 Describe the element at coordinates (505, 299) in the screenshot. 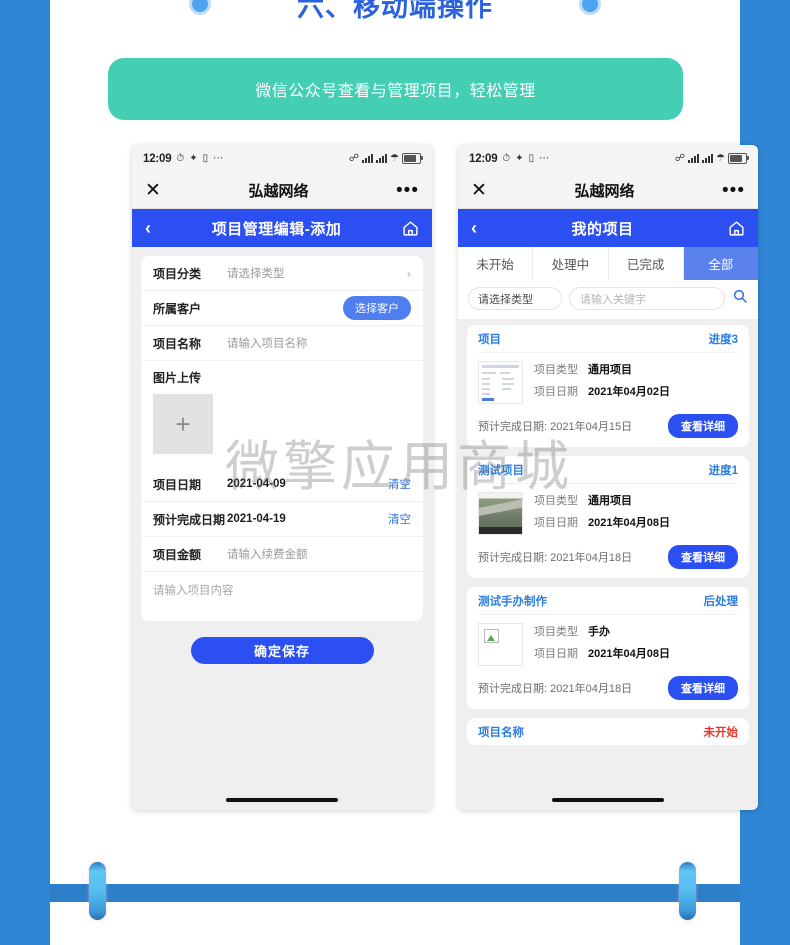

I see `type-select-value: 请选择类型` at that location.